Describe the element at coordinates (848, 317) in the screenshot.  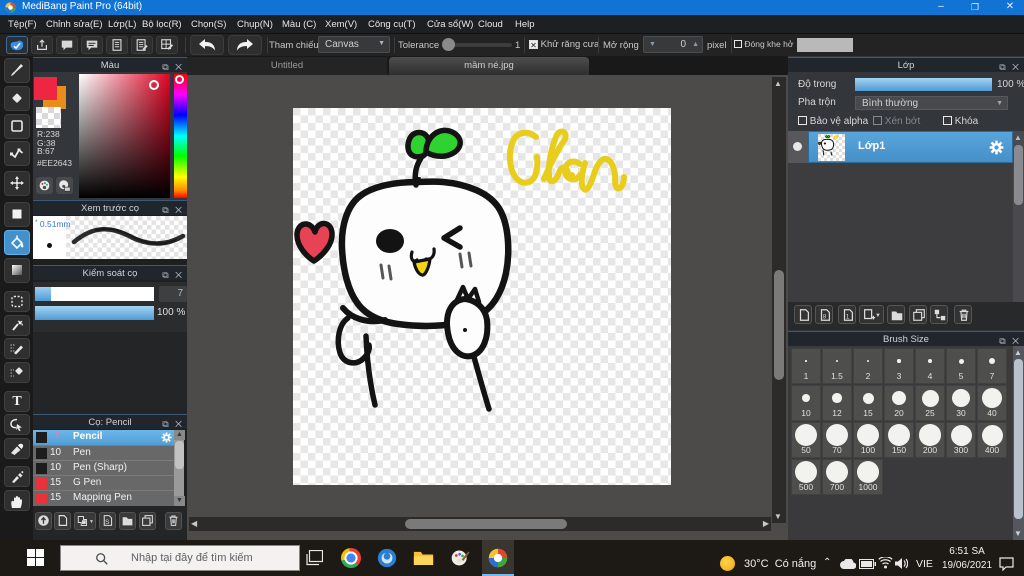
I see `svg-text: 1` at that location.